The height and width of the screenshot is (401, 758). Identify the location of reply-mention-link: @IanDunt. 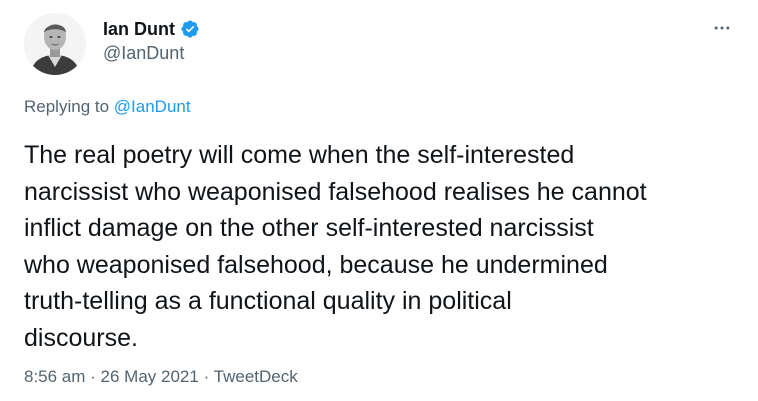
(152, 106).